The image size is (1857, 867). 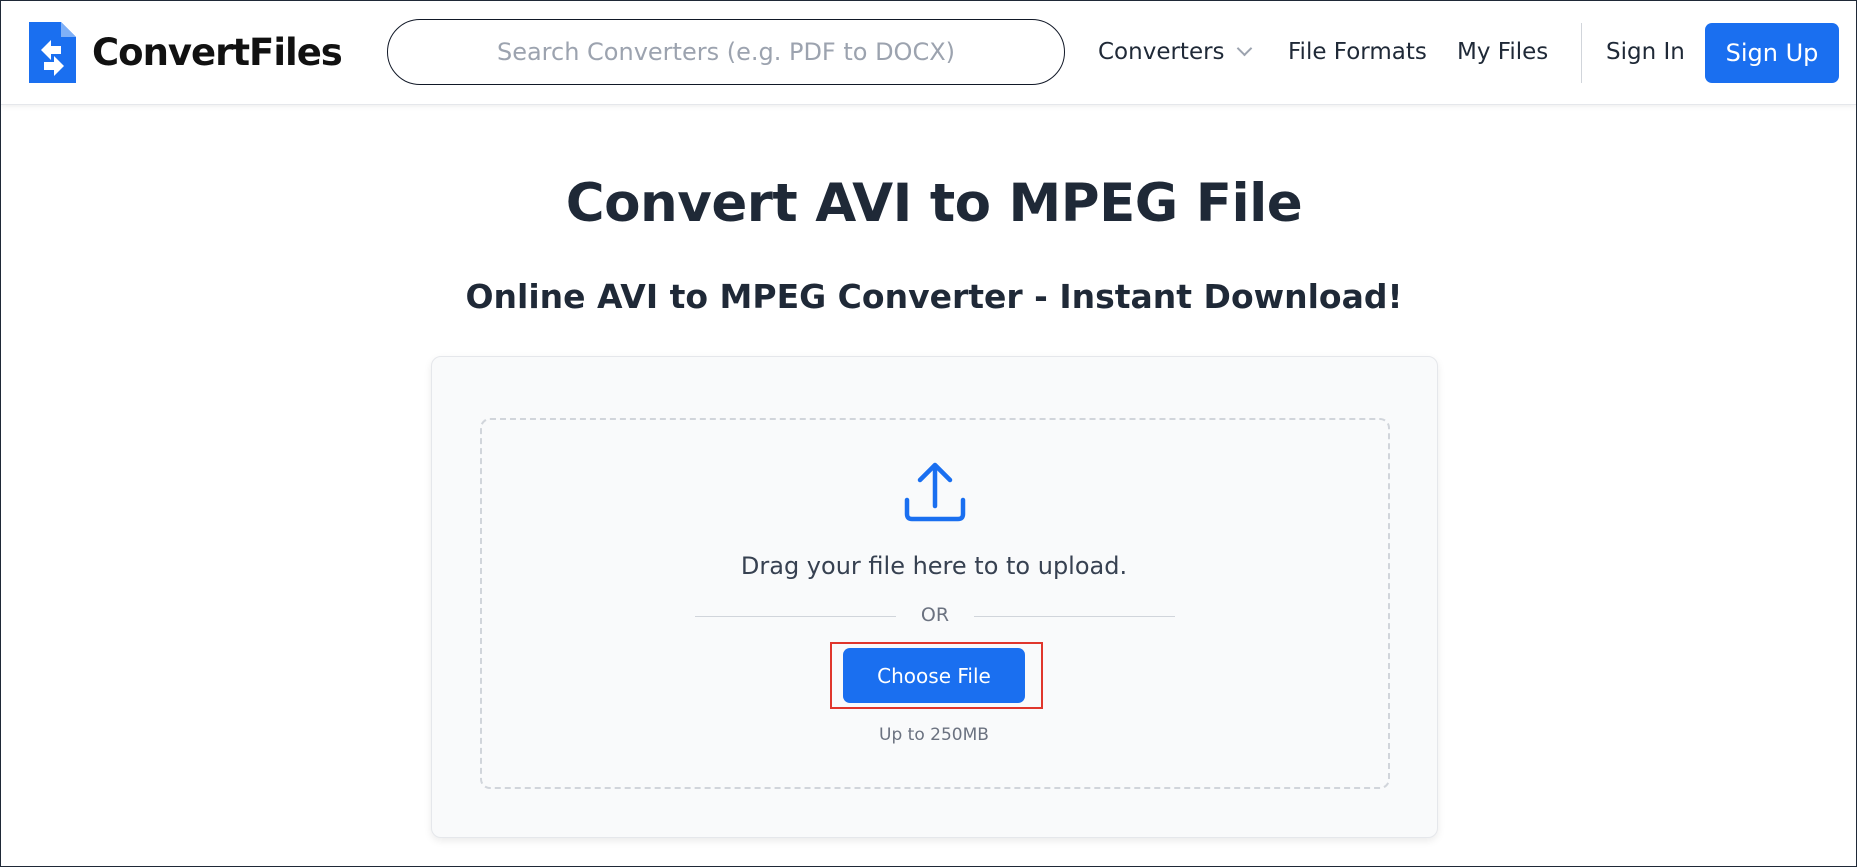 What do you see at coordinates (934, 566) in the screenshot?
I see `drag-instruction-text: Drag your file here to to upload.` at bounding box center [934, 566].